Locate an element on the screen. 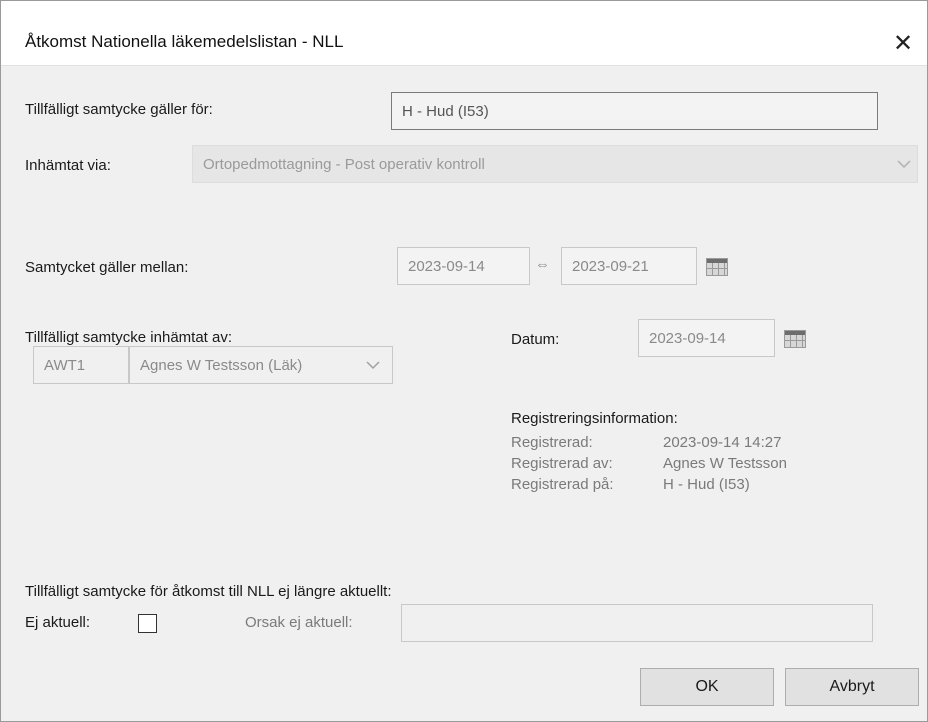 The width and height of the screenshot is (928, 722). registered-at-label: Registrerad på: is located at coordinates (562, 484).